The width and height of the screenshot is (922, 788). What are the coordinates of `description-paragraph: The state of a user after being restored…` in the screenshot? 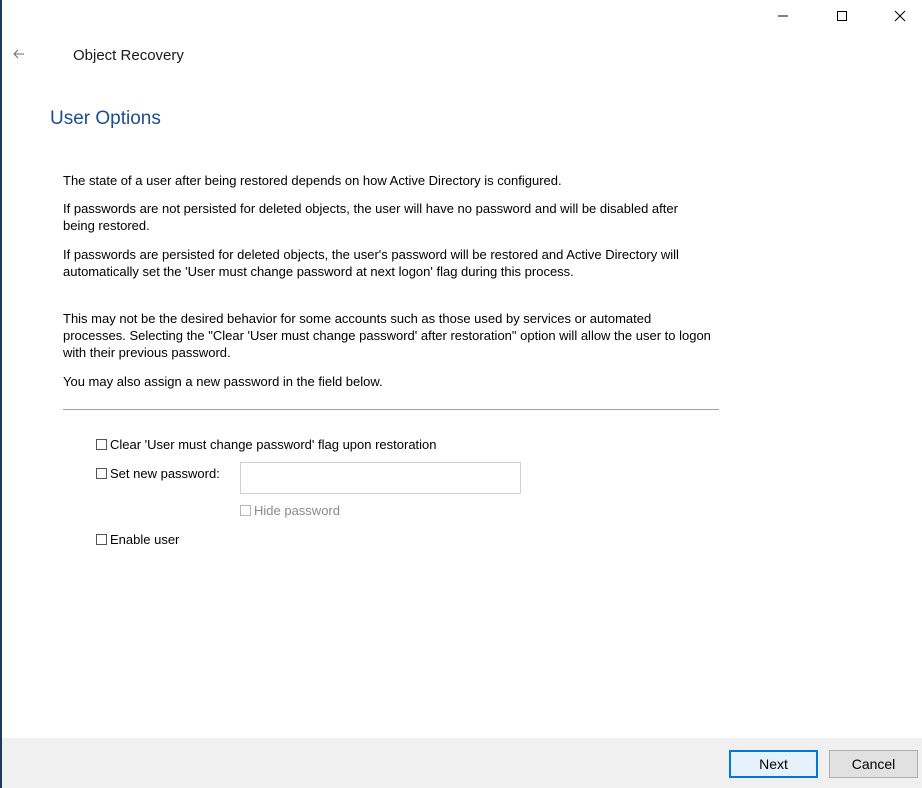 It's located at (312, 180).